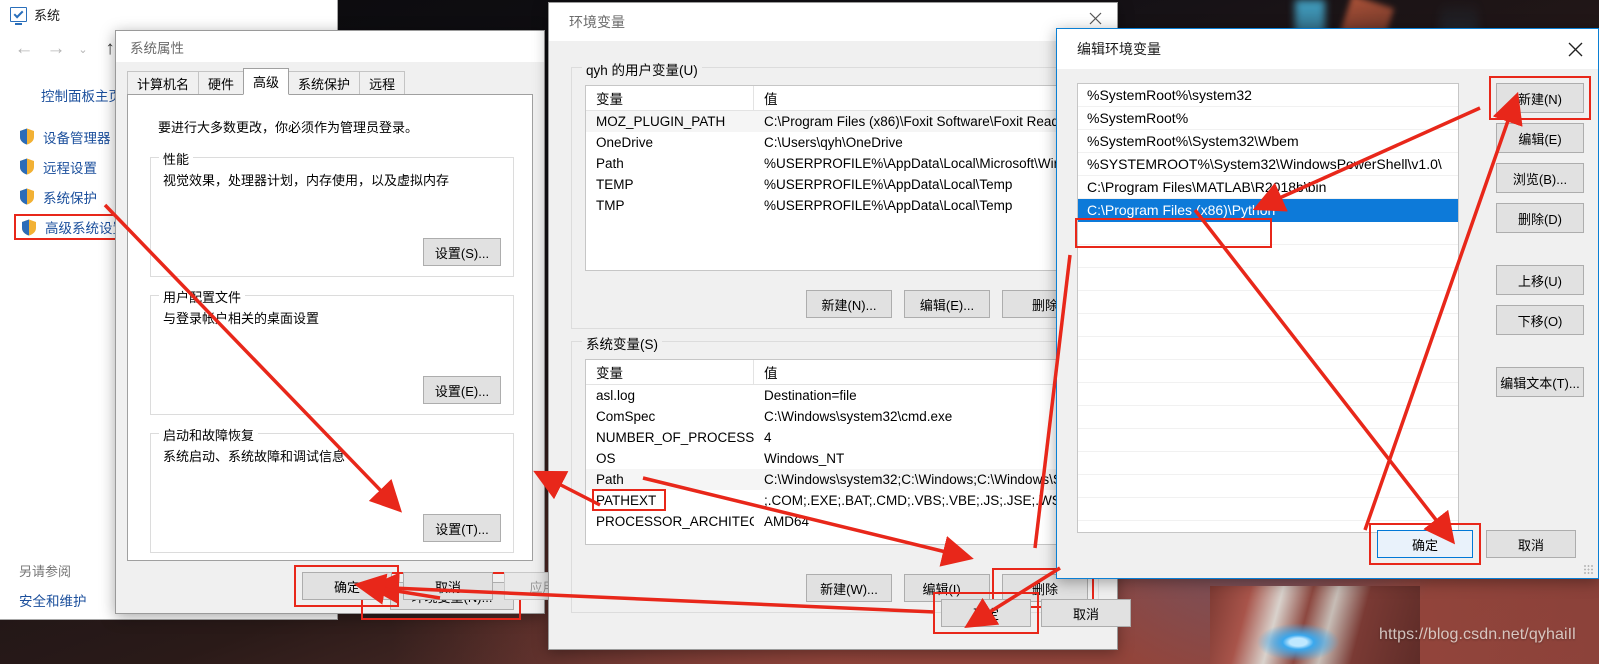 The image size is (1599, 664). I want to click on cell-variable: PATHEXT, so click(626, 500).